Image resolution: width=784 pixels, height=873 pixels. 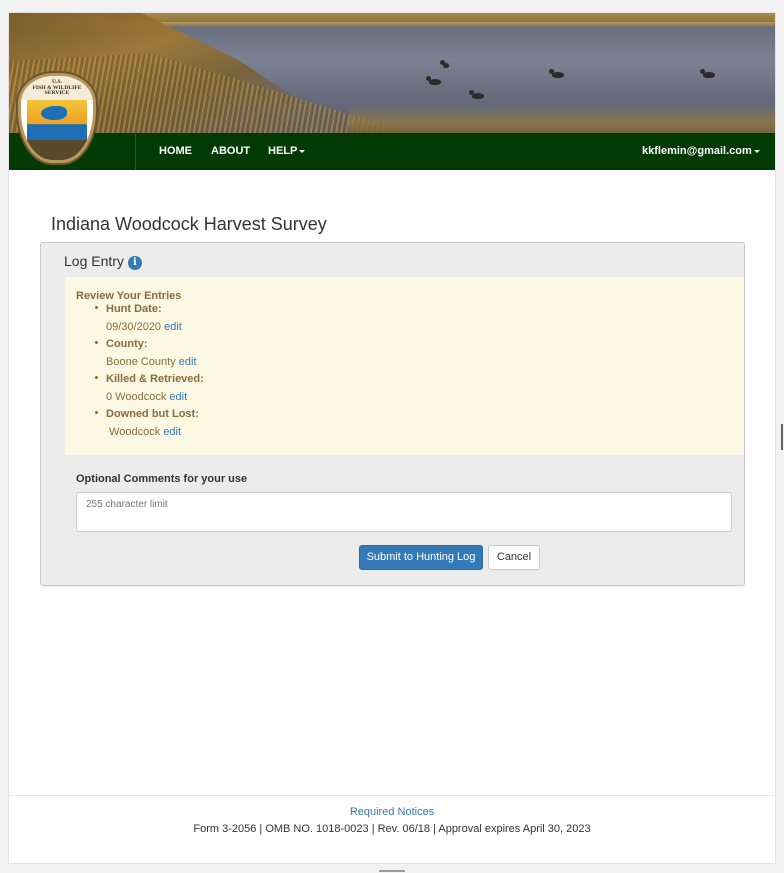 What do you see at coordinates (54, 113) in the screenshot?
I see `seal-bird-icon` at bounding box center [54, 113].